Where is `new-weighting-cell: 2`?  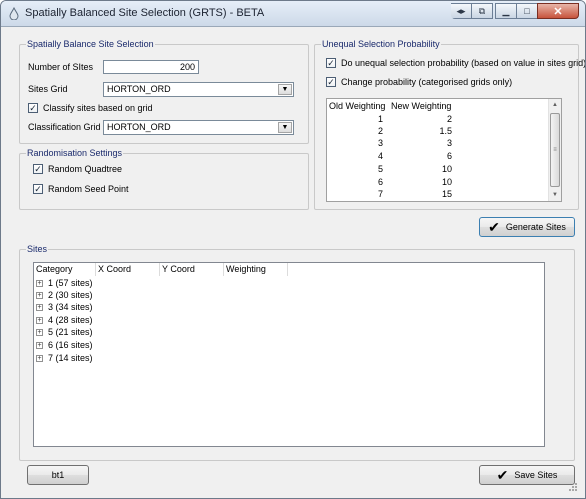
new-weighting-cell: 2 is located at coordinates (449, 119).